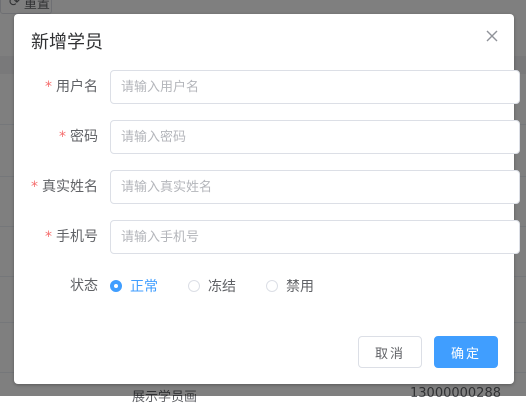 Image resolution: width=526 pixels, height=405 pixels. Describe the element at coordinates (315, 87) in the screenshot. I see `username-input` at that location.